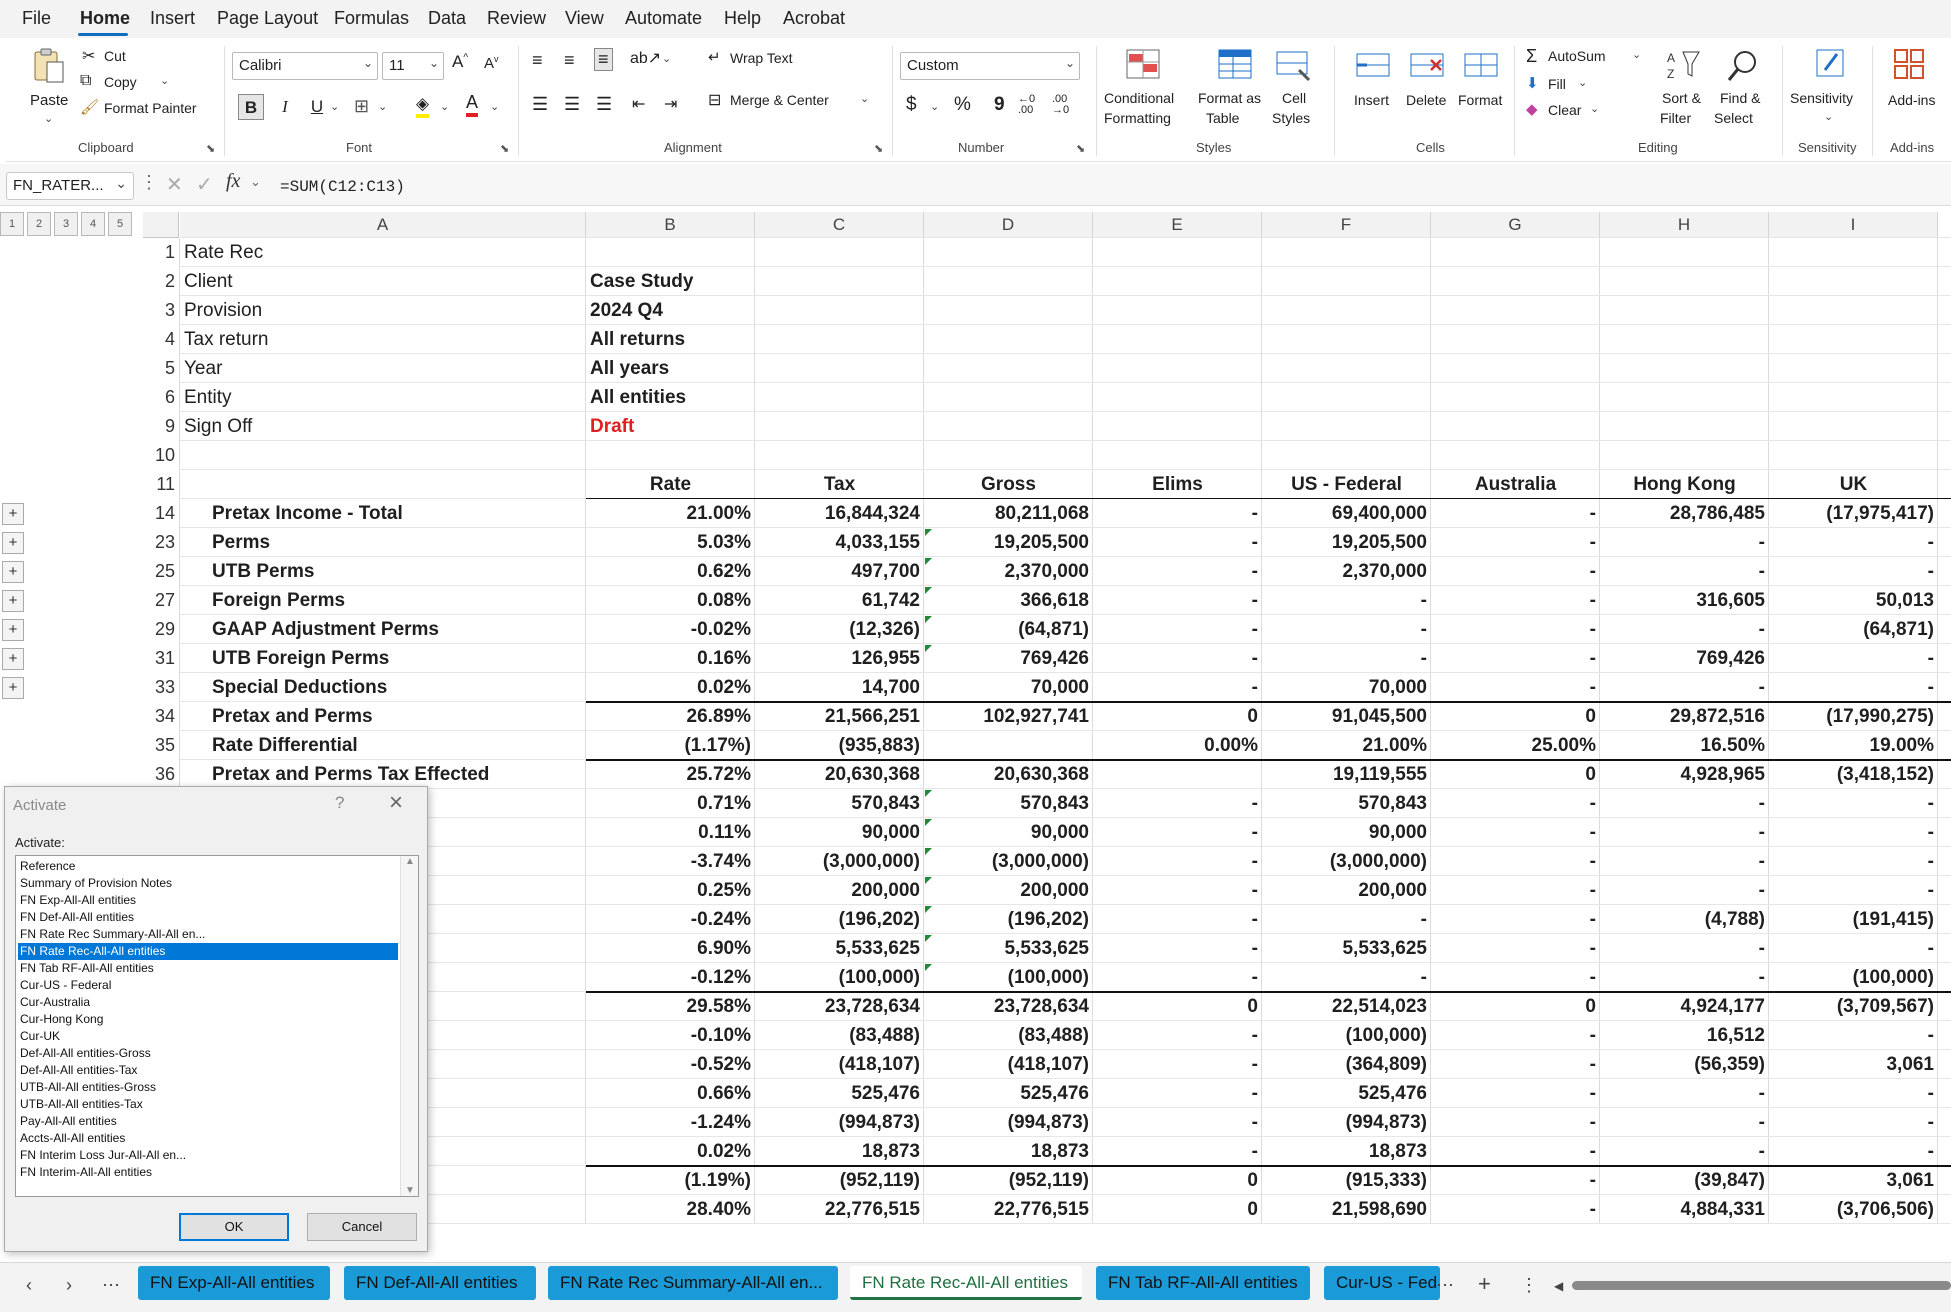  What do you see at coordinates (285, 107) in the screenshot?
I see `italic-button: I` at bounding box center [285, 107].